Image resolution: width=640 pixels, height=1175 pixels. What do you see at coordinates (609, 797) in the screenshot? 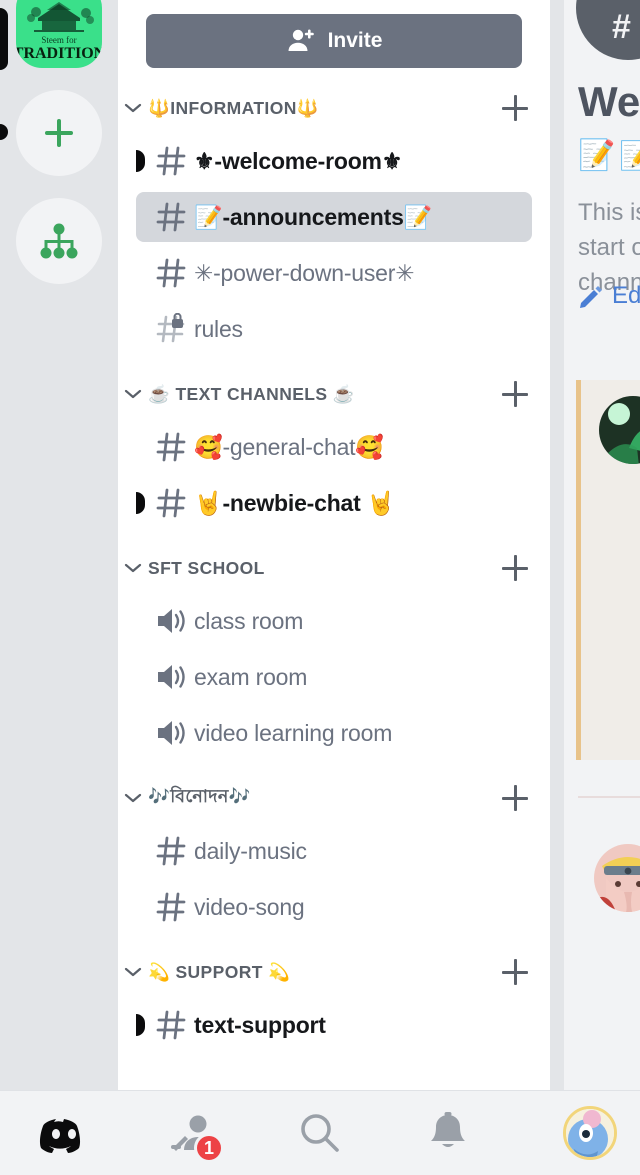
I see `message-divider` at bounding box center [609, 797].